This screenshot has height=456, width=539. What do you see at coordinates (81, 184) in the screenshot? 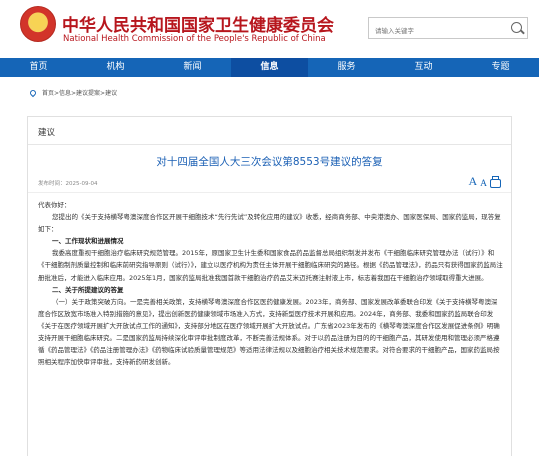
I see `date-value: 2025-09-04` at bounding box center [81, 184].